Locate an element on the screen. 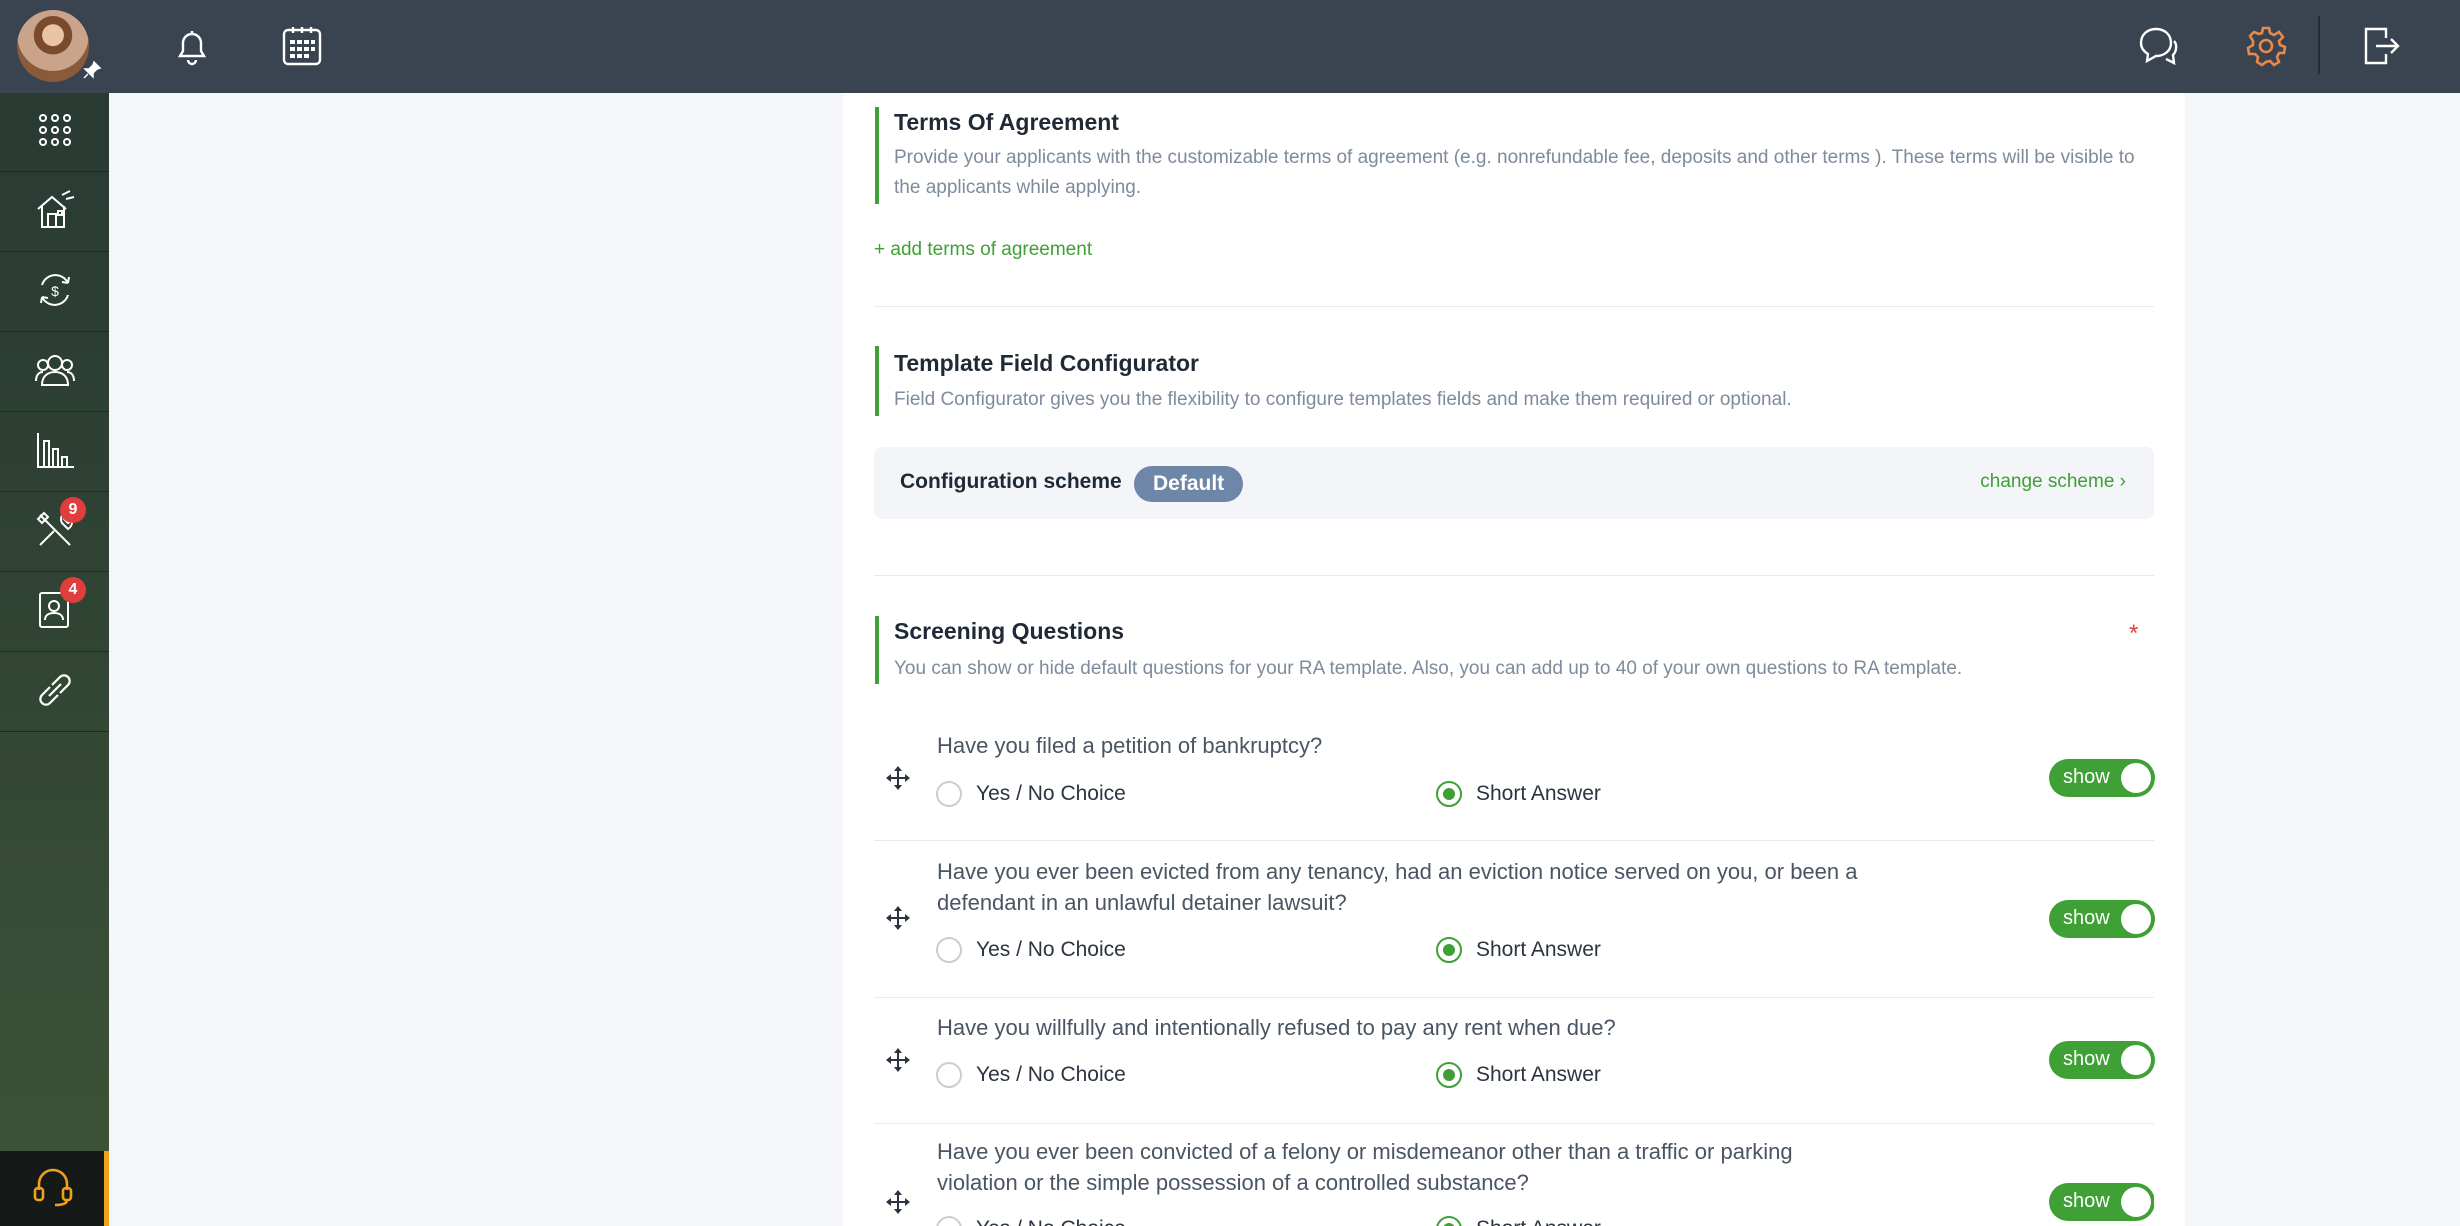 Image resolution: width=2460 pixels, height=1226 pixels. question-text: Have you filed a petition of bankruptcy? is located at coordinates (1130, 745).